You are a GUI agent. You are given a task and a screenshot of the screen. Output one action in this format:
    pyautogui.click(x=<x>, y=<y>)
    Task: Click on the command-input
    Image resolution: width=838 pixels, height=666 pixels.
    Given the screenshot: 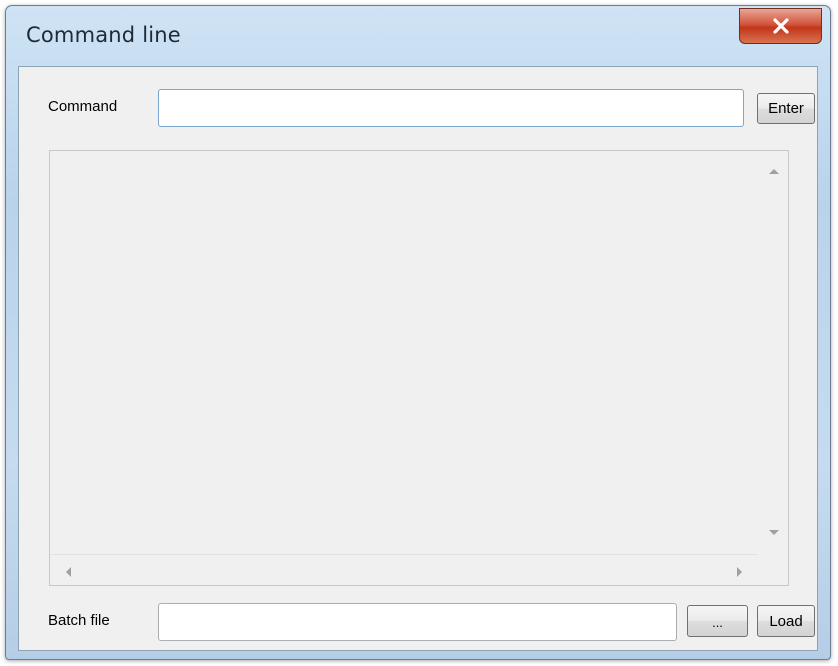 What is the action you would take?
    pyautogui.click(x=451, y=108)
    